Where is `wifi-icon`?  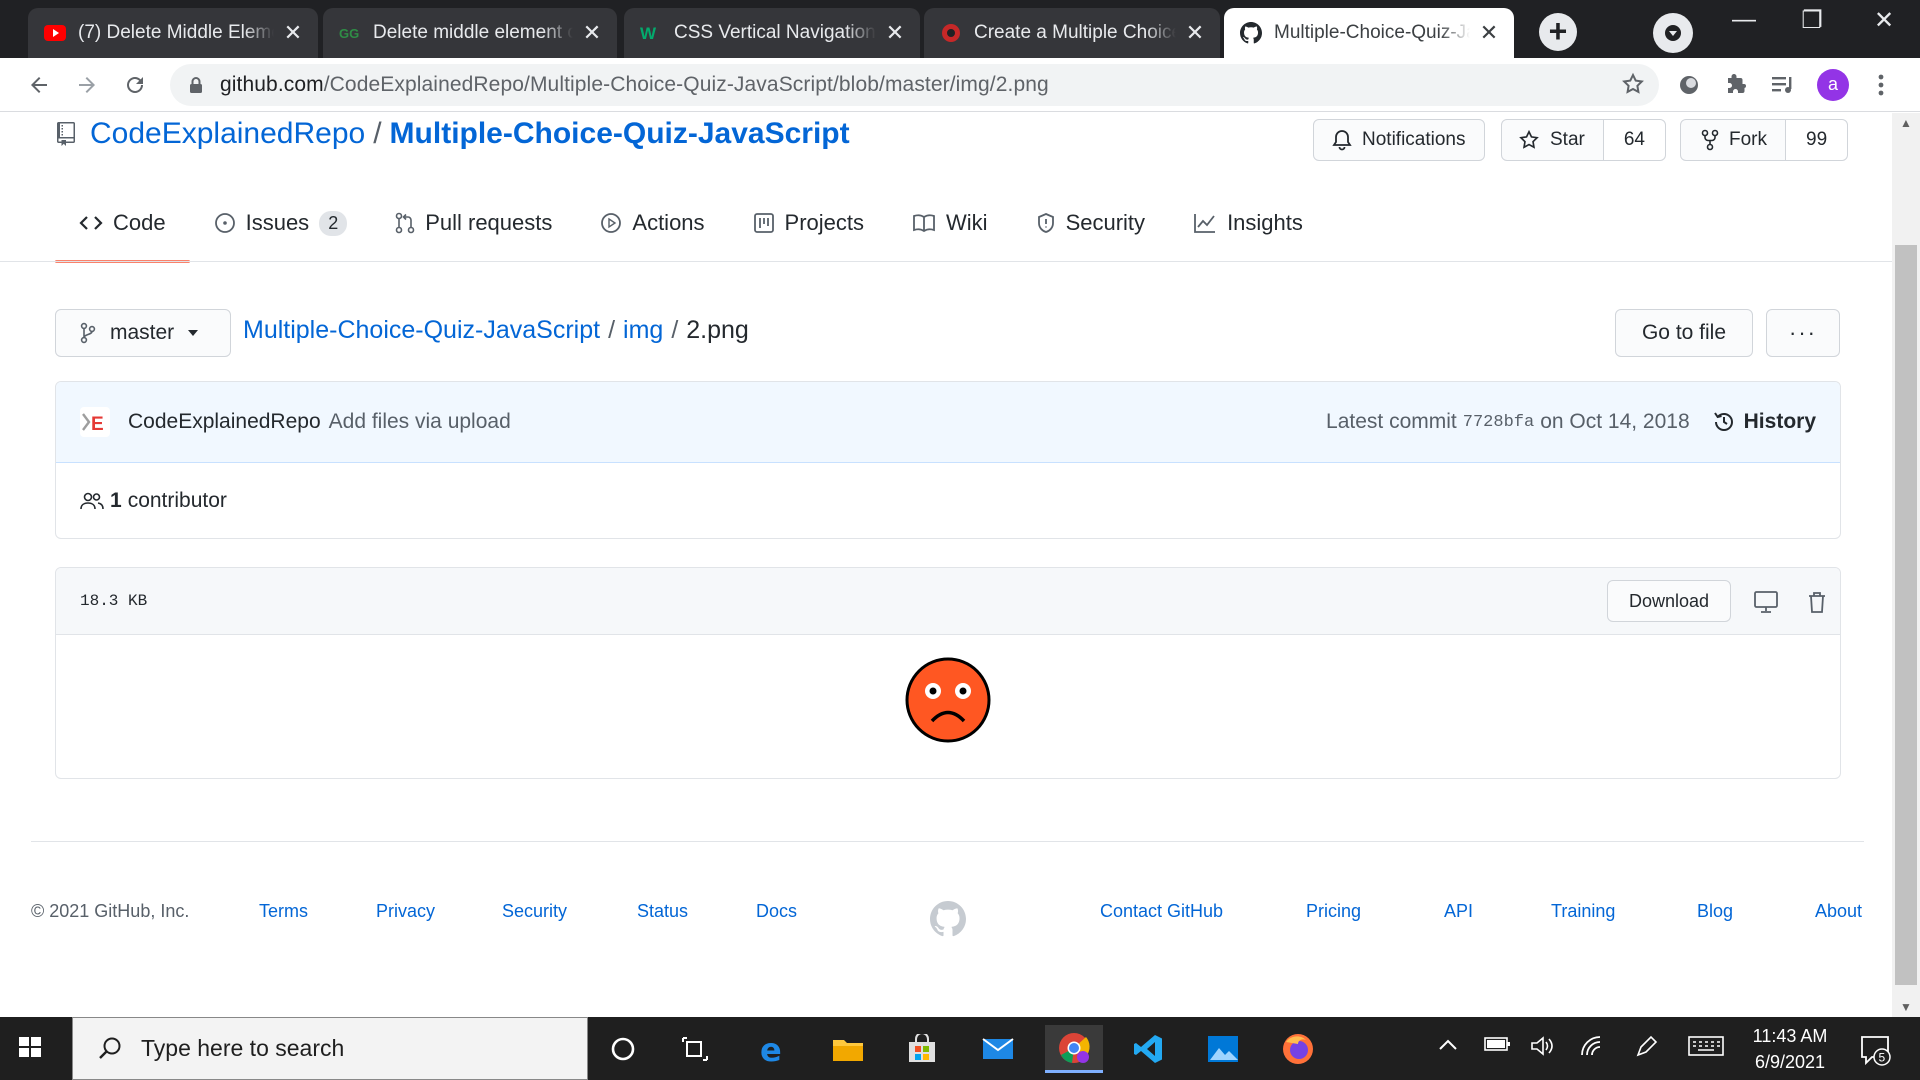 wifi-icon is located at coordinates (1593, 1048).